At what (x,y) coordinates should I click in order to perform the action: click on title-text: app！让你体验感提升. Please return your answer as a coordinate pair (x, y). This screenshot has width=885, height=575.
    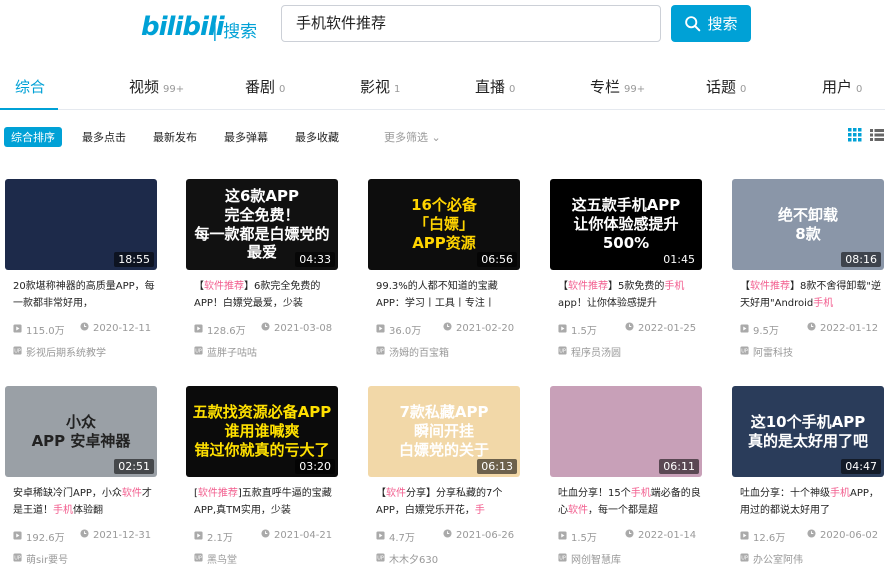
    Looking at the image, I should click on (607, 303).